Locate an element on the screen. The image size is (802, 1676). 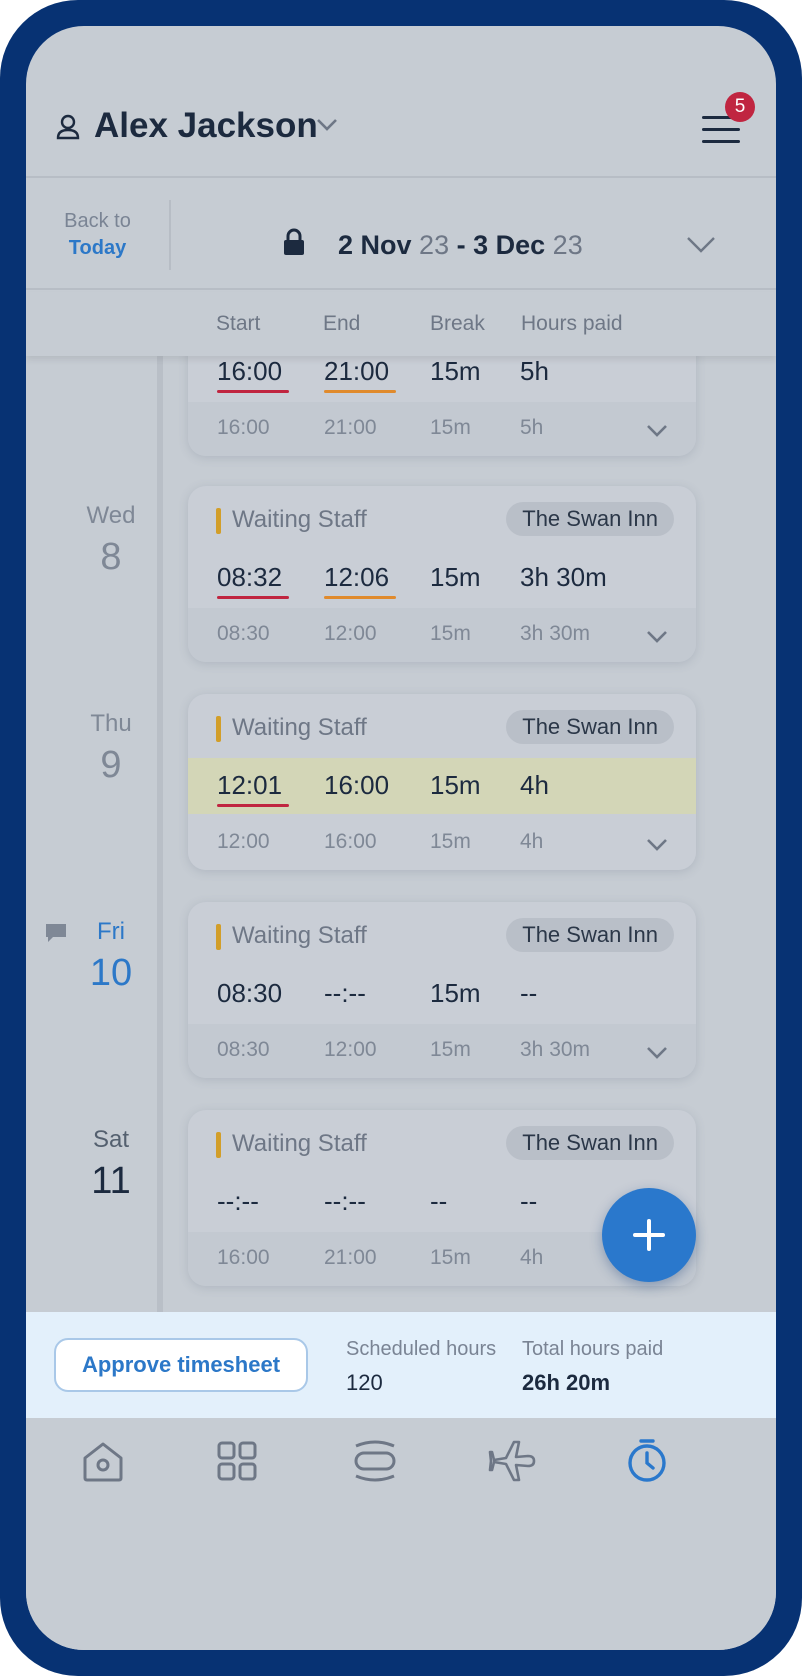
grid-icon is located at coordinates (237, 1461).